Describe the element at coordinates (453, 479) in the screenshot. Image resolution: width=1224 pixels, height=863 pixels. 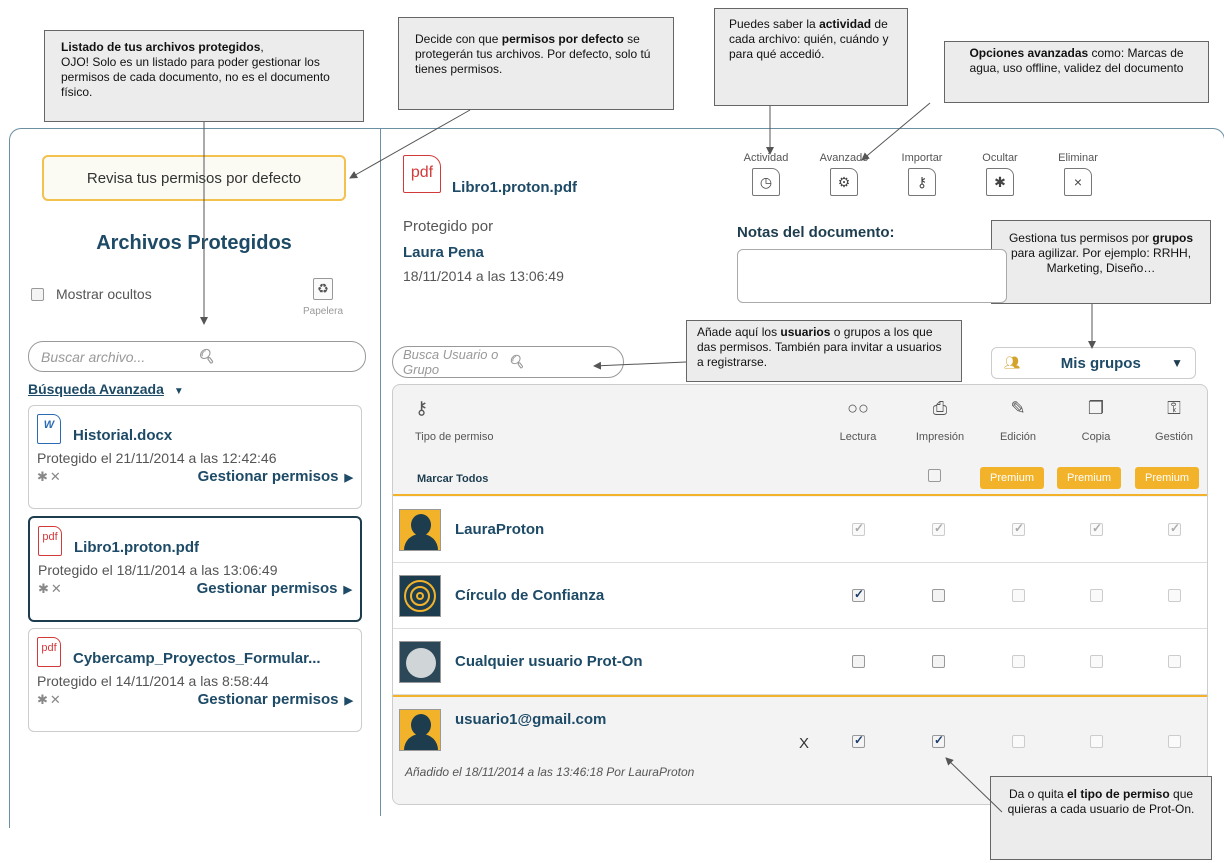
I see `mark-all-label: Marcar Todos` at that location.